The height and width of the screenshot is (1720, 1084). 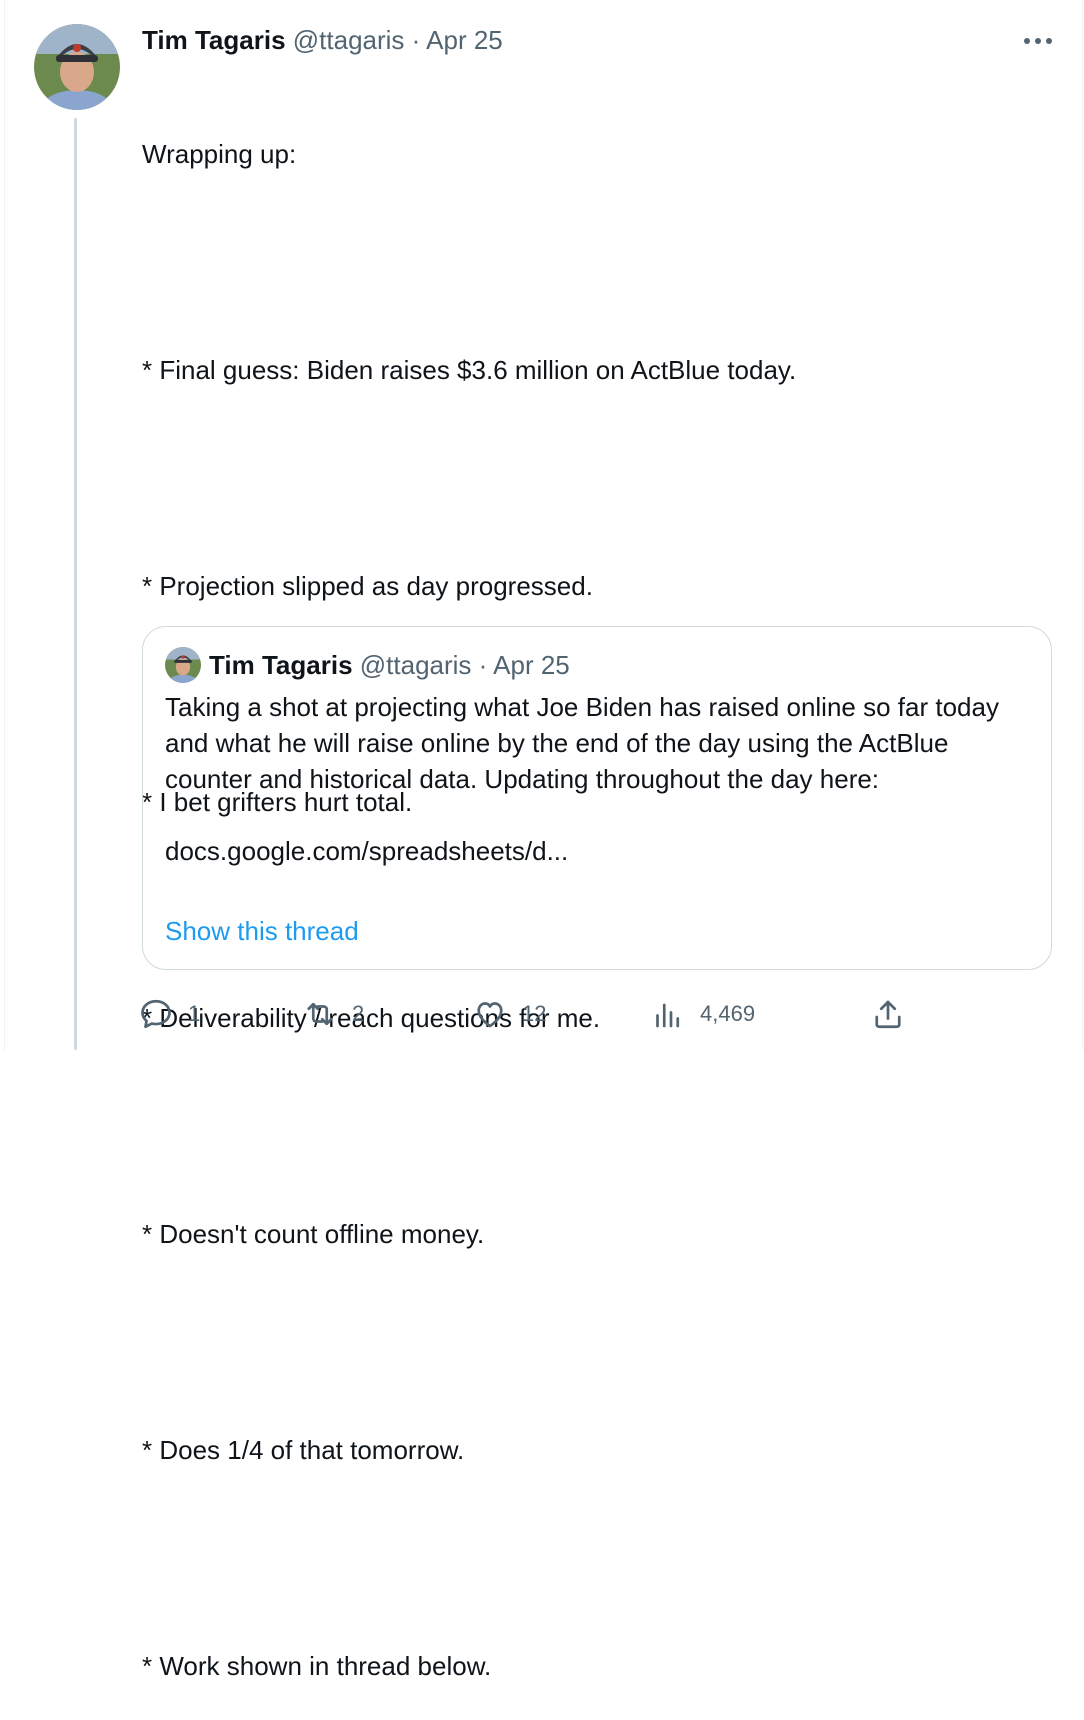 What do you see at coordinates (358, 1013) in the screenshot?
I see `retweet-count: 2` at bounding box center [358, 1013].